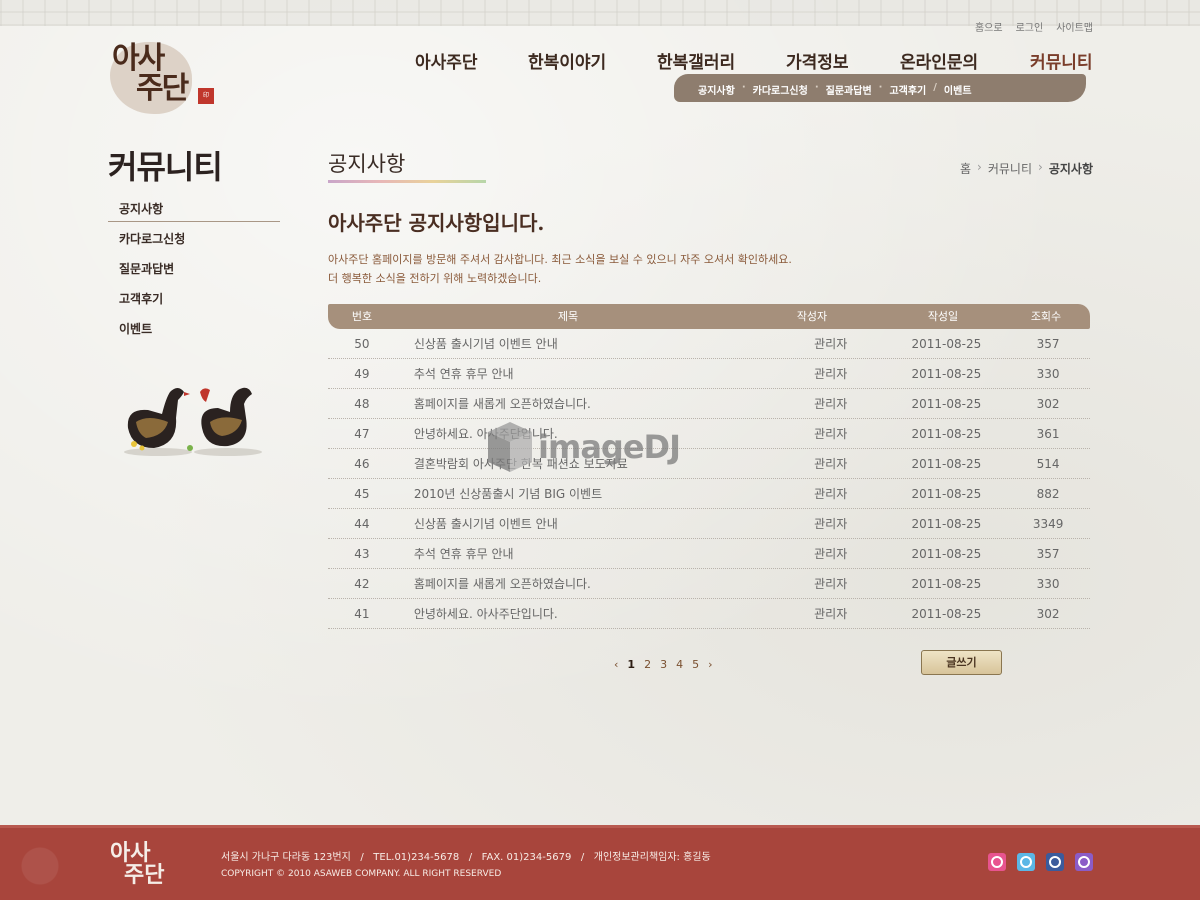 This screenshot has width=1200, height=900. What do you see at coordinates (568, 316) in the screenshot?
I see `header-title: 제목` at bounding box center [568, 316].